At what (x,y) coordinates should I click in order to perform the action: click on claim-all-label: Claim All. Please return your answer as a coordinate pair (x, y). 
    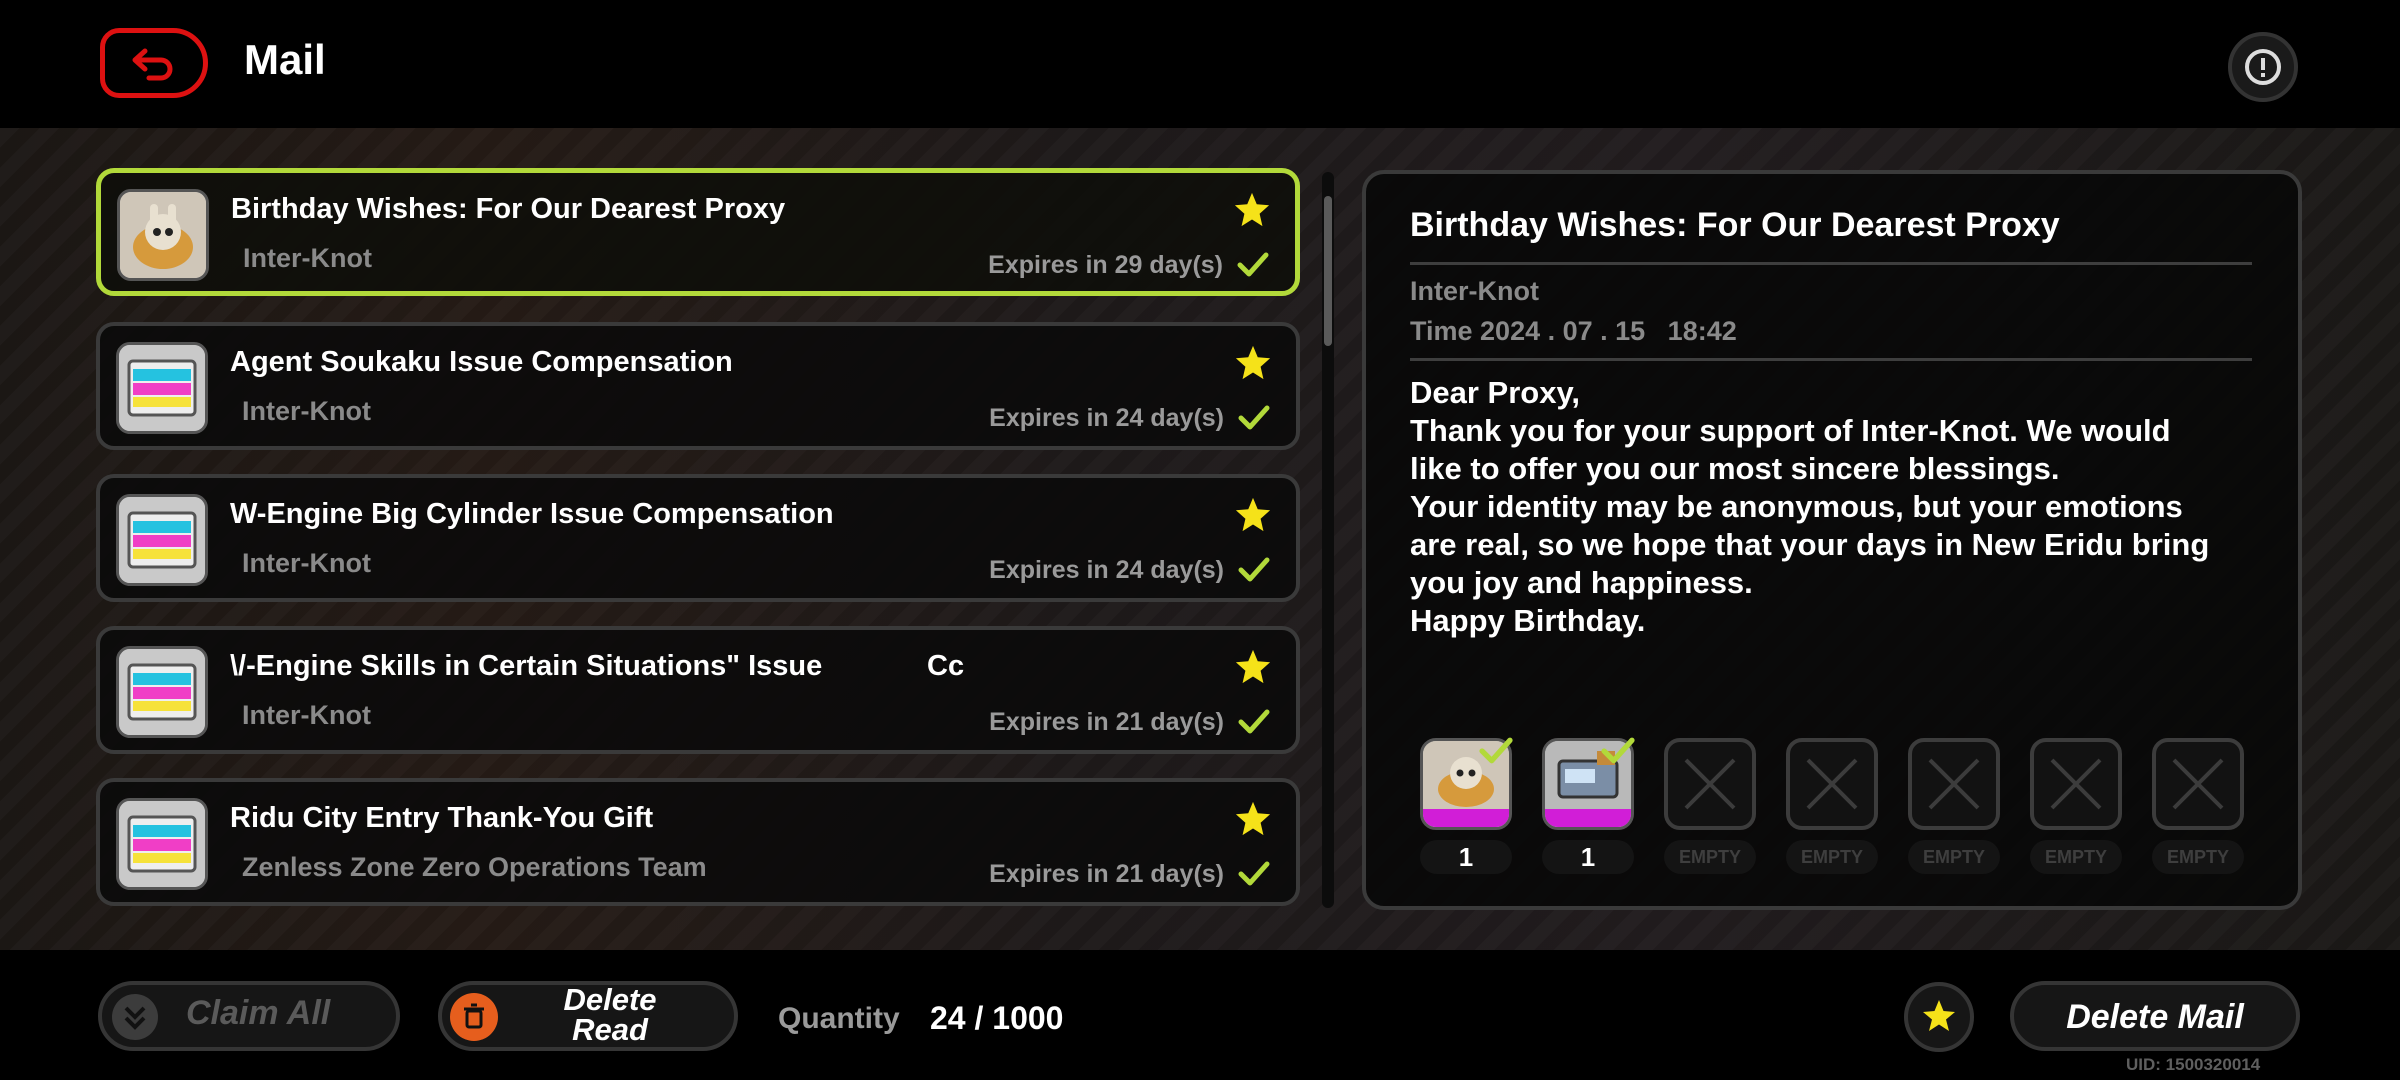
    Looking at the image, I should click on (258, 1013).